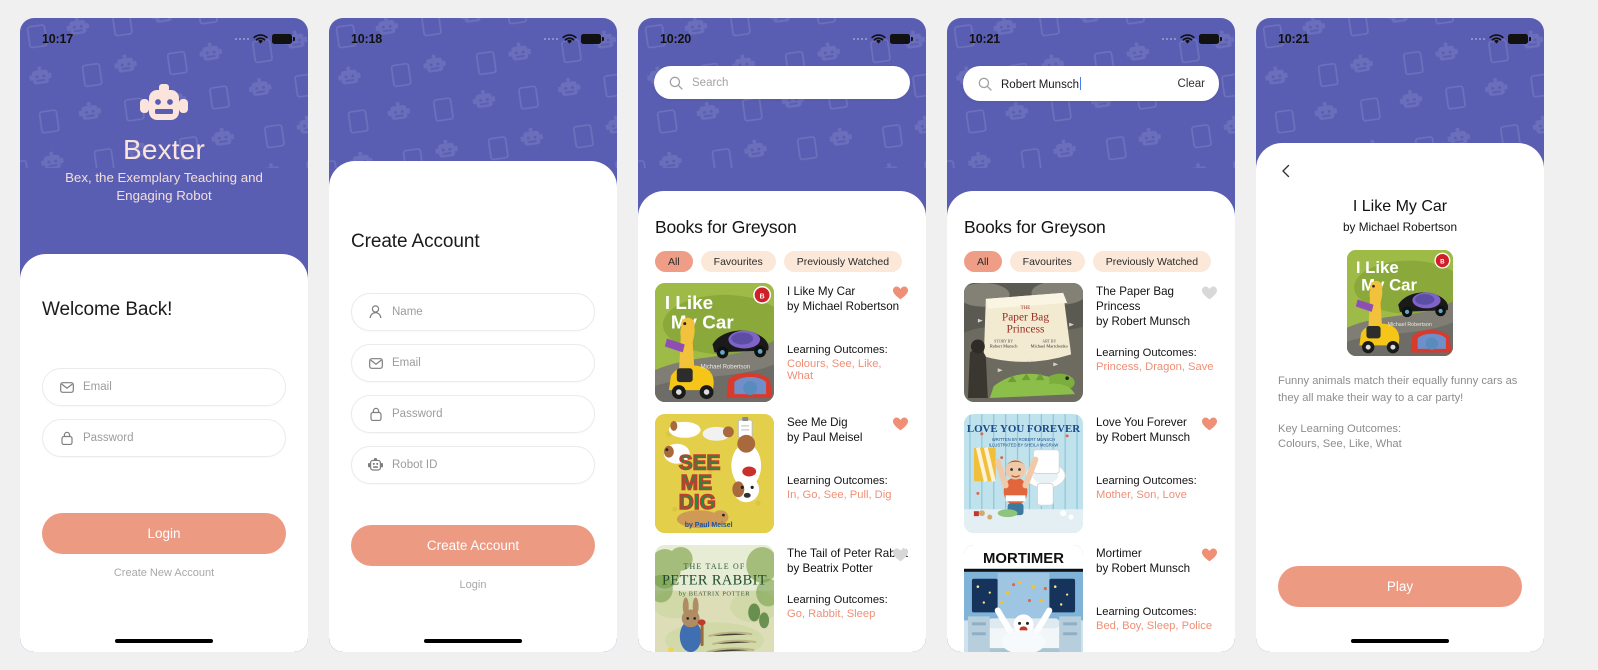  Describe the element at coordinates (1286, 171) in the screenshot. I see `chevron-left-icon` at that location.